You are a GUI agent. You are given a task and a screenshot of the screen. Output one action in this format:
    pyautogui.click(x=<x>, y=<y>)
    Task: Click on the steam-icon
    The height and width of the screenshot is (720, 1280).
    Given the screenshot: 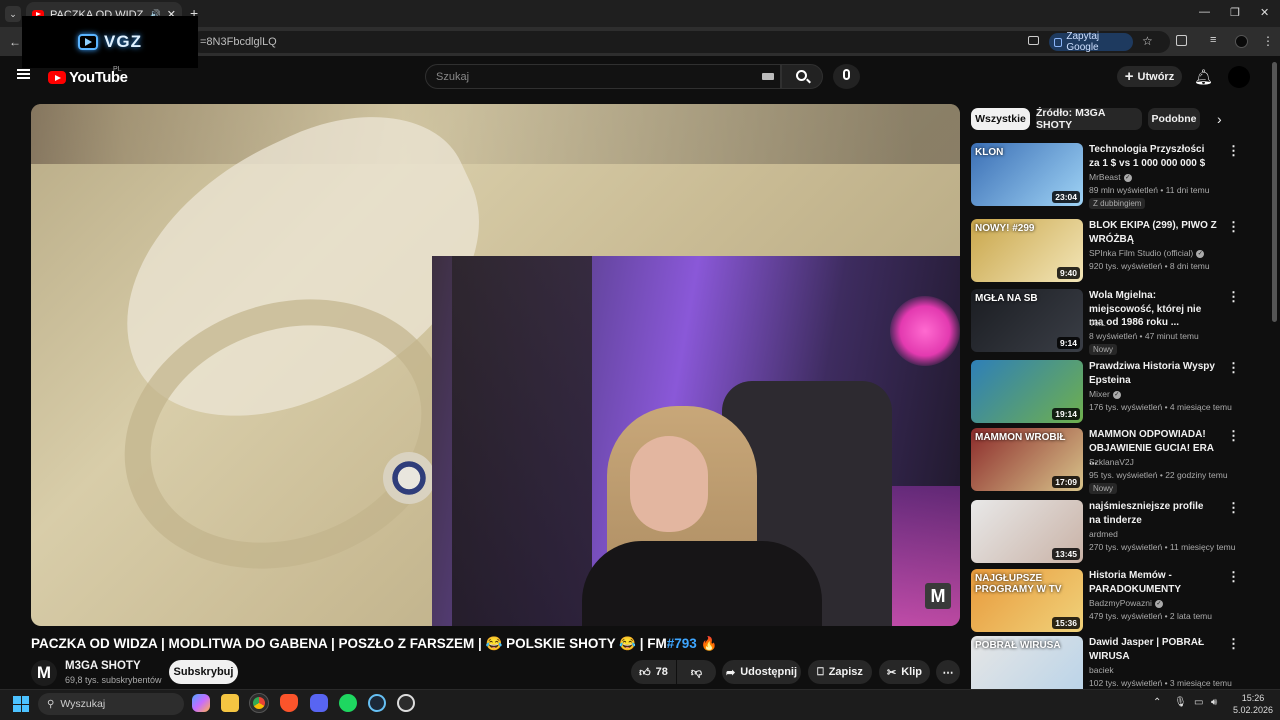 What is the action you would take?
    pyautogui.click(x=377, y=703)
    